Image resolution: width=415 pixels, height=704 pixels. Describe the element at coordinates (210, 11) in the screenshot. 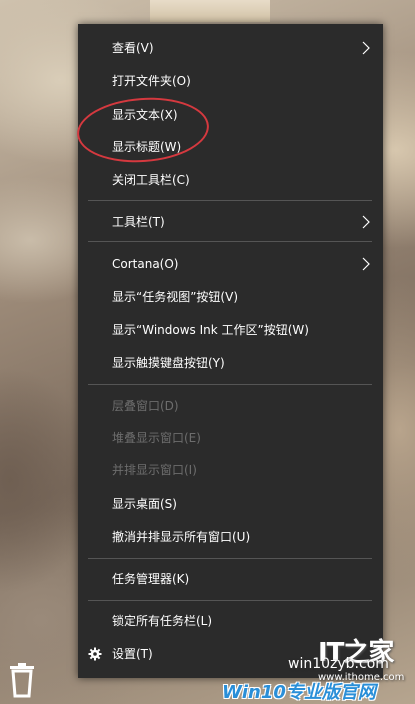

I see `wallpaper-detail` at that location.